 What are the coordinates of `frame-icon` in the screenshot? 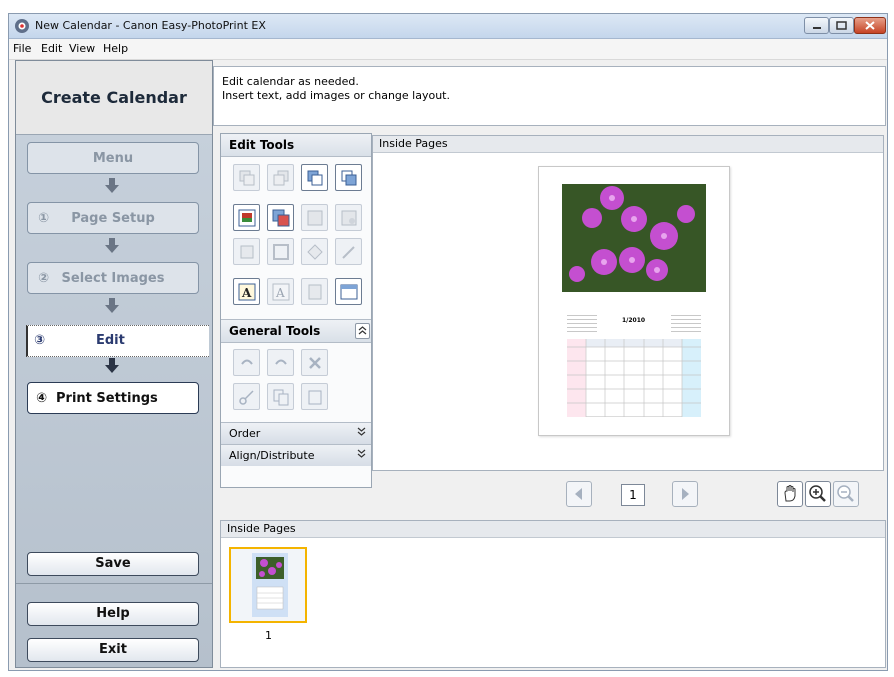 It's located at (281, 252).